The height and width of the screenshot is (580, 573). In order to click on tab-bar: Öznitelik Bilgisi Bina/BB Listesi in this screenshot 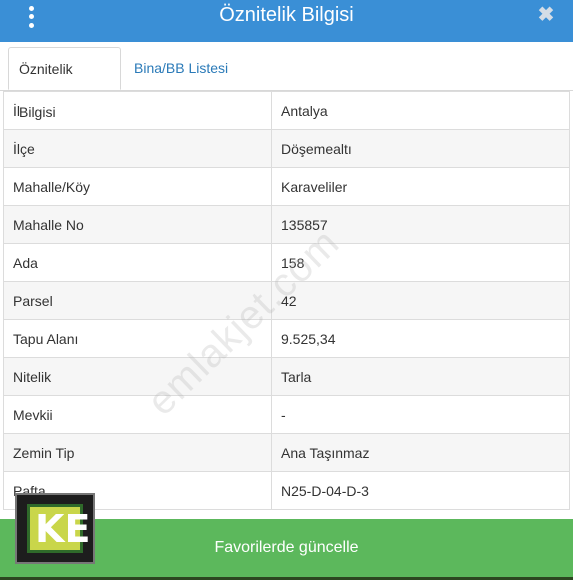, I will do `click(286, 81)`.